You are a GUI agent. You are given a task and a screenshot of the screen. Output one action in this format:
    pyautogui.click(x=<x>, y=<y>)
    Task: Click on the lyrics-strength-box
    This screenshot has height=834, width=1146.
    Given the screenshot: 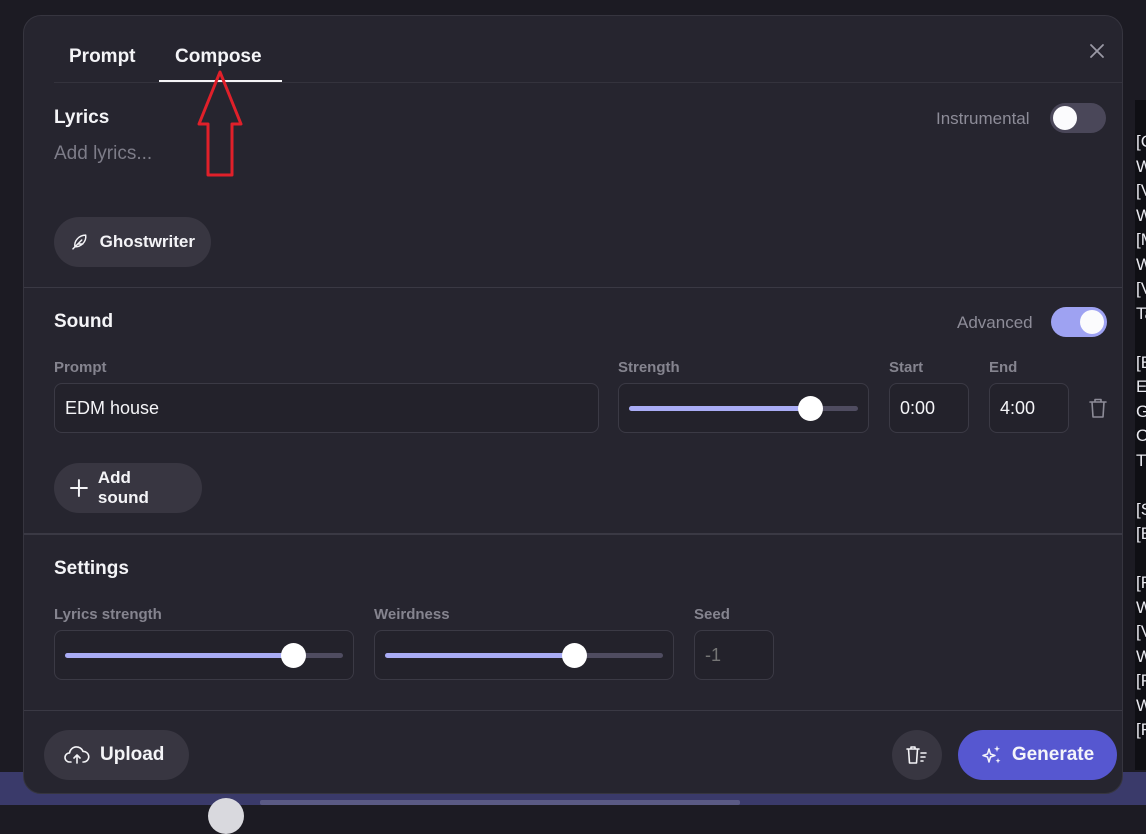 What is the action you would take?
    pyautogui.click(x=204, y=655)
    